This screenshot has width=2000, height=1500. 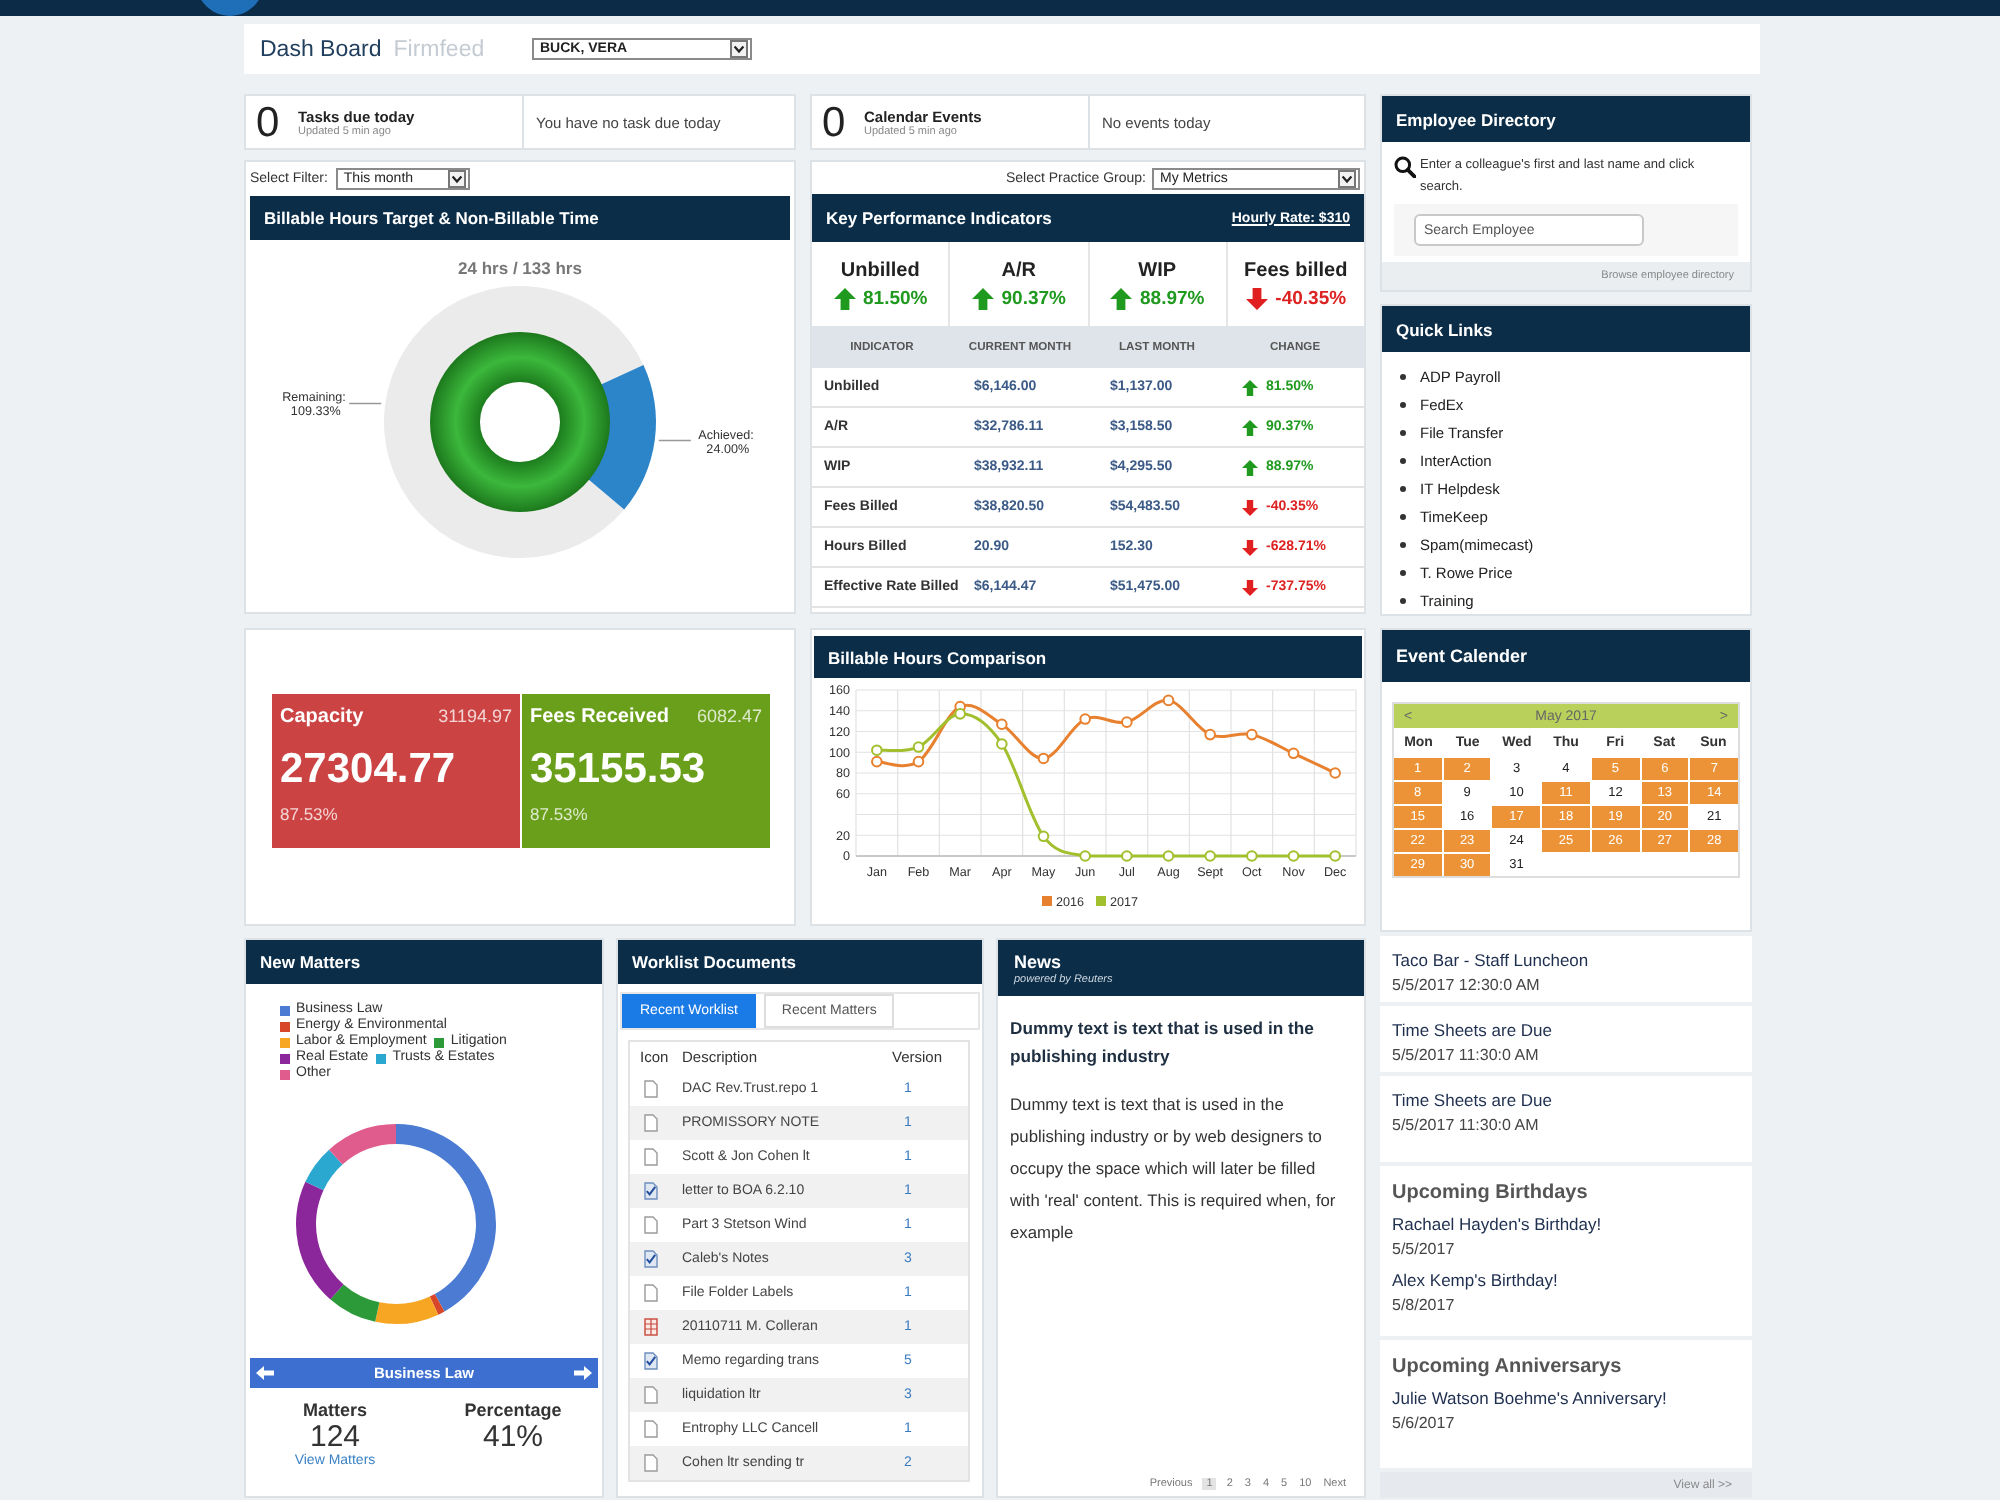 What do you see at coordinates (310, 962) in the screenshot?
I see `panel-title: New Matters` at bounding box center [310, 962].